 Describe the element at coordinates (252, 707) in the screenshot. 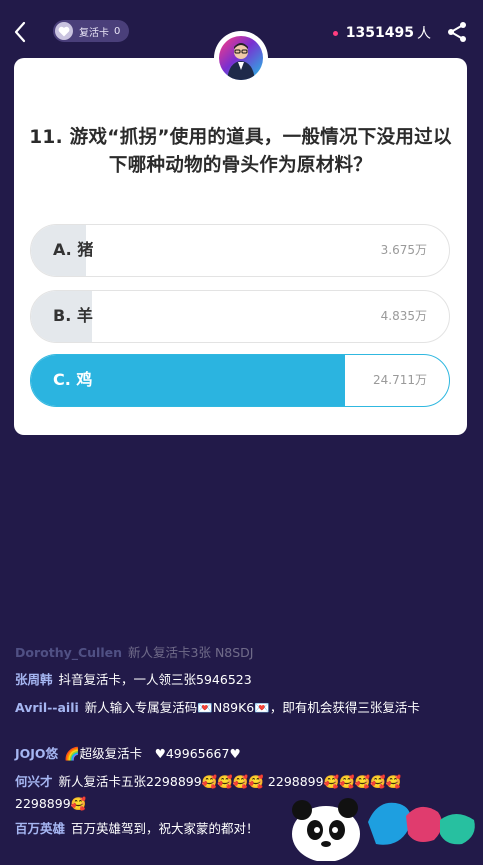

I see `chat-text: 新人输入专属复活码💌N89K6💌，即有机会获得三张复活卡` at that location.